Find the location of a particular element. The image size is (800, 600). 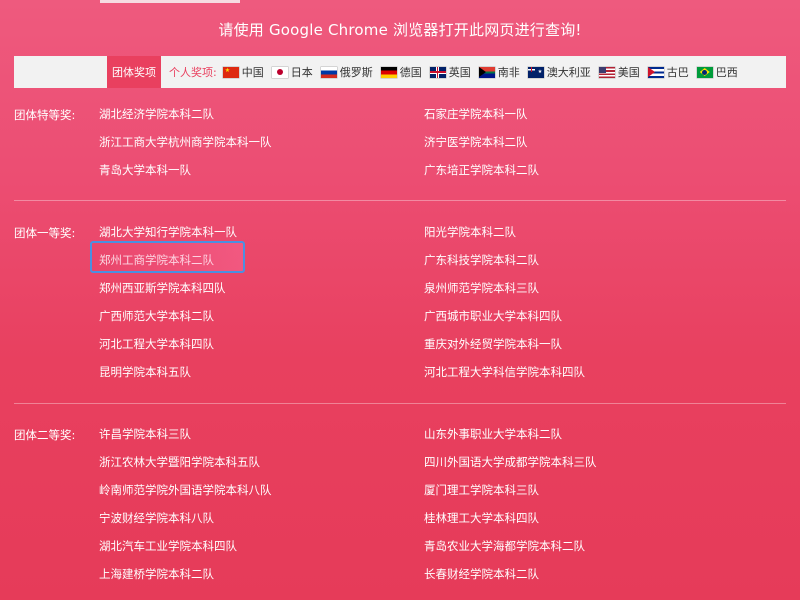

list-item: 济宁医学院本科二队 is located at coordinates (481, 149).